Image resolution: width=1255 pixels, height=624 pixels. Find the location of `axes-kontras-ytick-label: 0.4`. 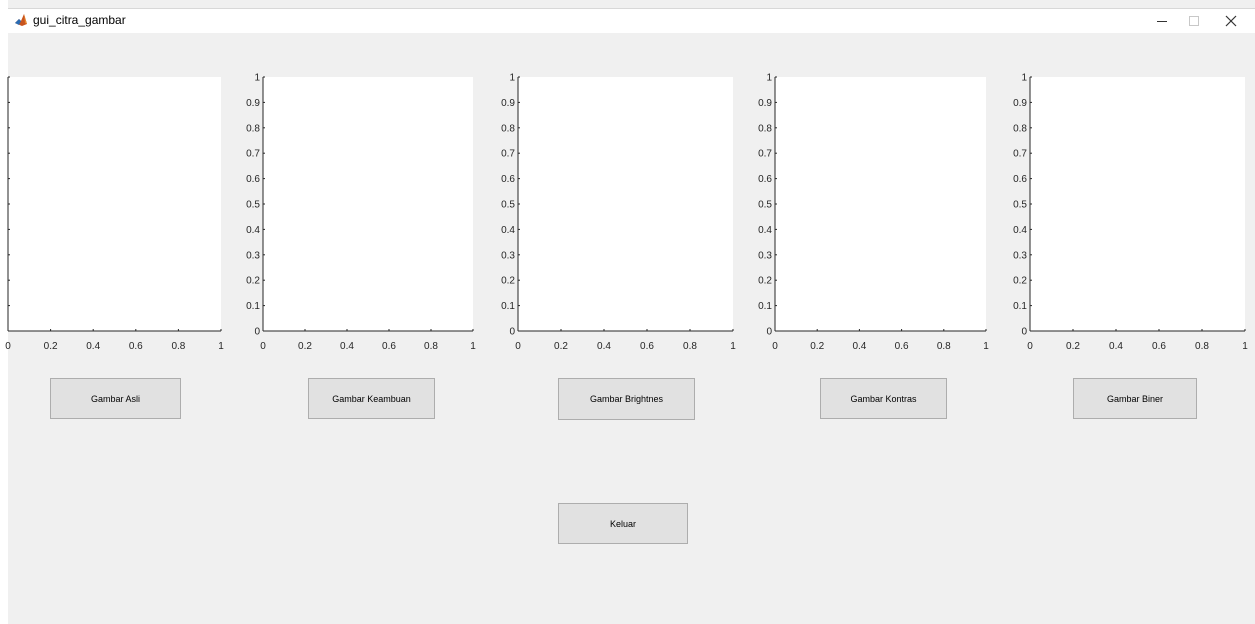

axes-kontras-ytick-label: 0.4 is located at coordinates (765, 230).